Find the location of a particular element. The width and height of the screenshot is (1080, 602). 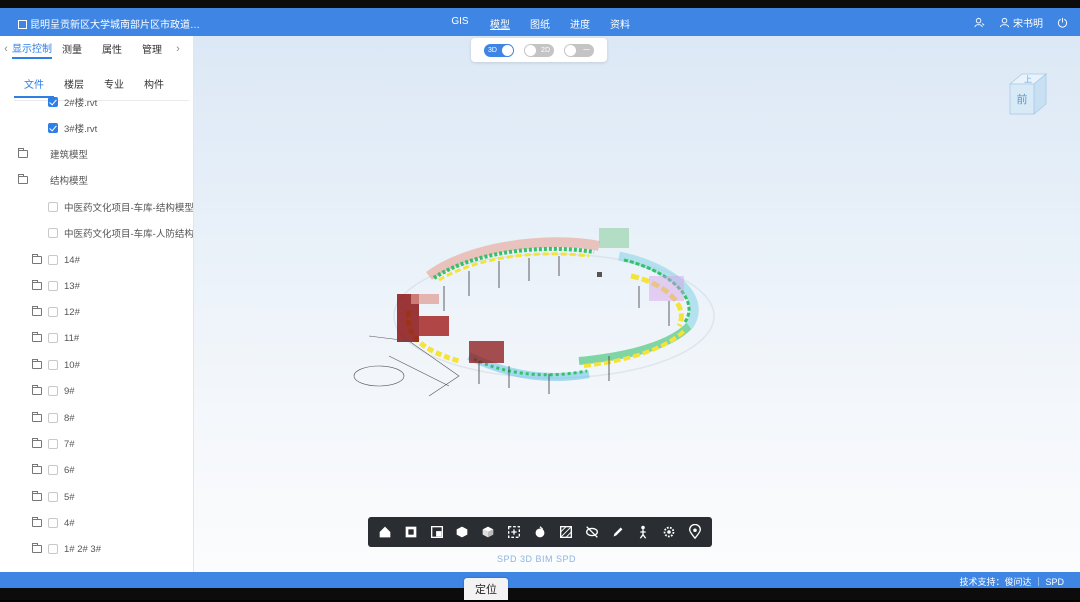

tree-node: 中医药文化项目-车库-结构模型 is located at coordinates (120, 207).